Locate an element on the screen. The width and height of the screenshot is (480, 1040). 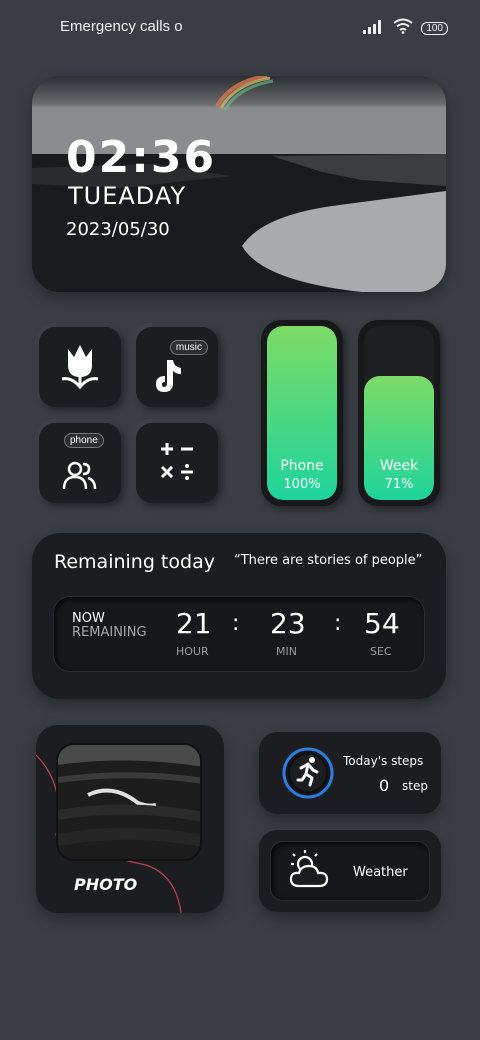
clock-day: TUEADAY is located at coordinates (127, 196).